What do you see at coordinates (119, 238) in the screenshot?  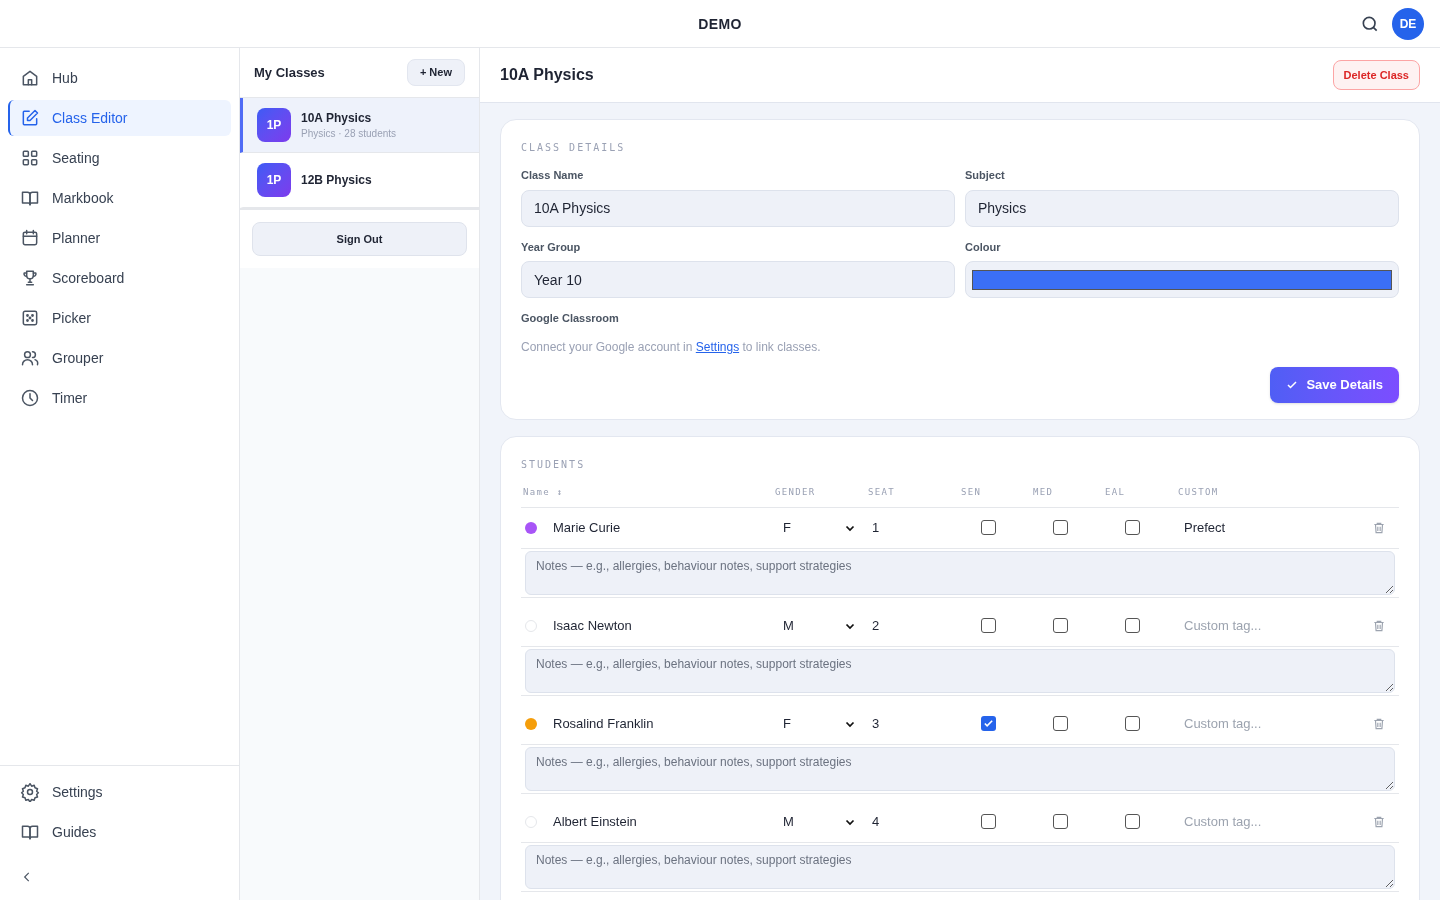 I see `nav-item: Planner` at bounding box center [119, 238].